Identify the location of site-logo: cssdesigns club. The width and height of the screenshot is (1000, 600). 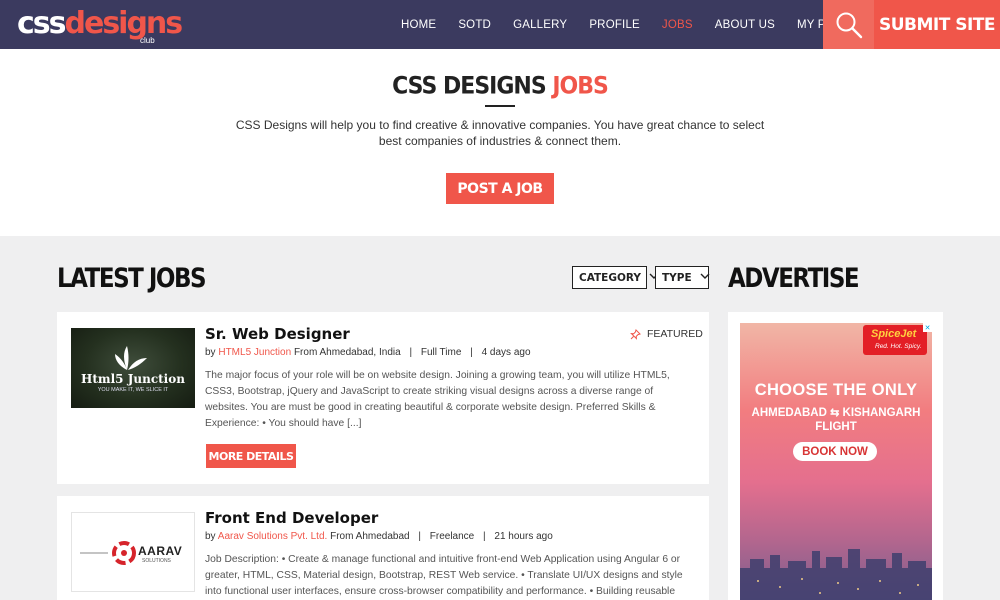
(100, 26).